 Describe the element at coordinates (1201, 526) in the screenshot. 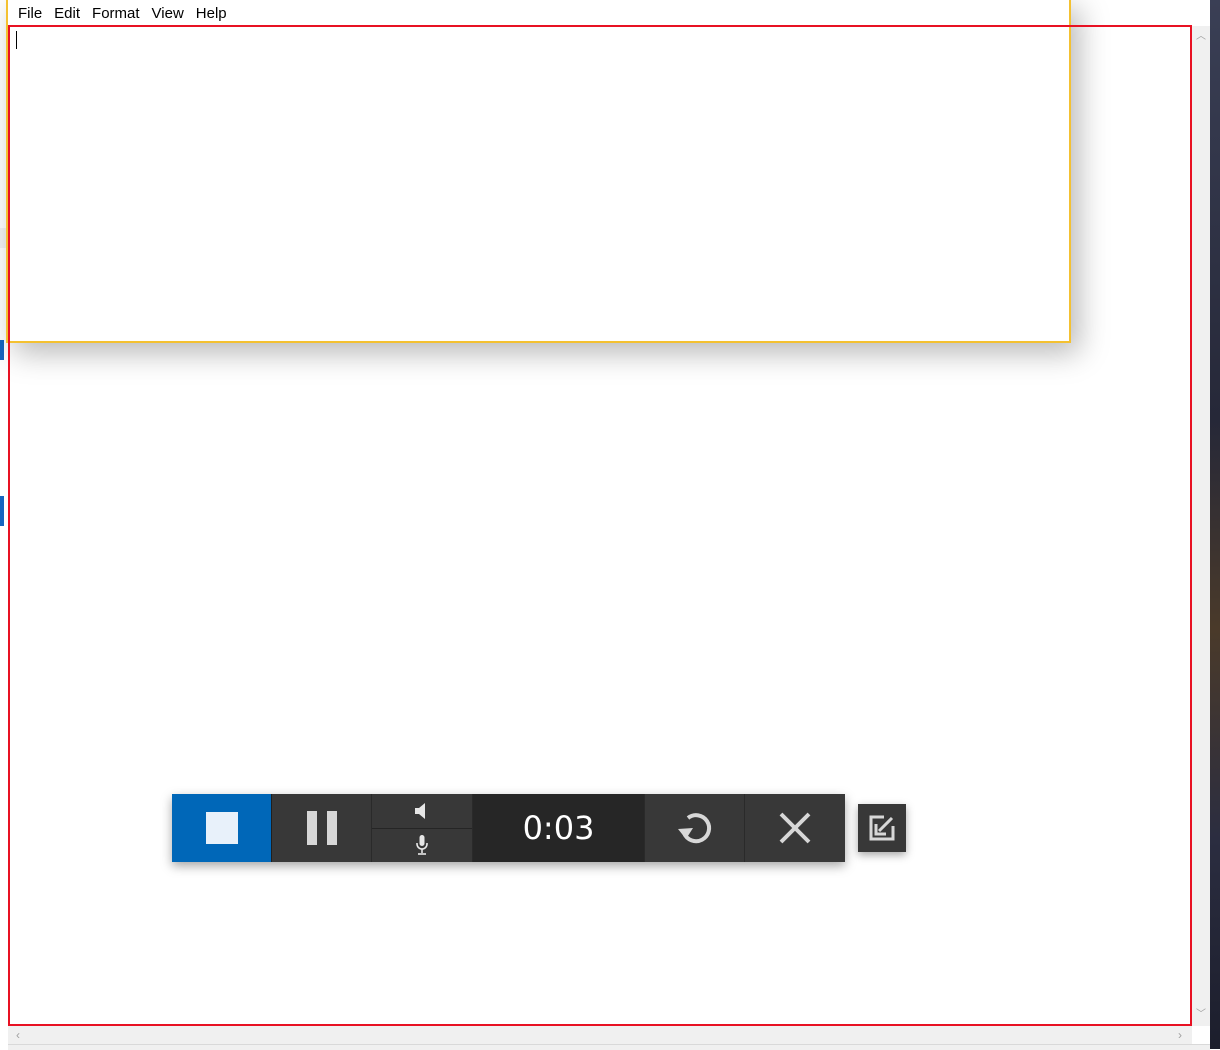

I see `vertical-scrollbar: ︿ ﹀` at that location.